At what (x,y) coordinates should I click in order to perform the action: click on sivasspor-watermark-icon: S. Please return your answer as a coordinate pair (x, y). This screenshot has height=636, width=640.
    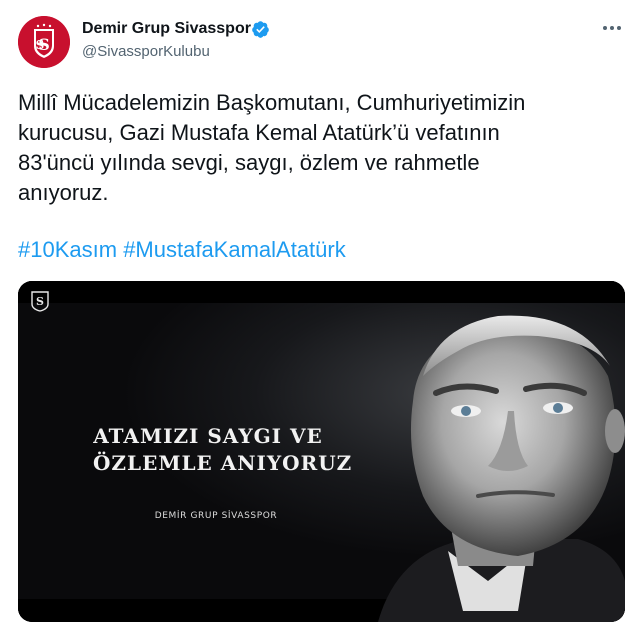
    Looking at the image, I should click on (40, 301).